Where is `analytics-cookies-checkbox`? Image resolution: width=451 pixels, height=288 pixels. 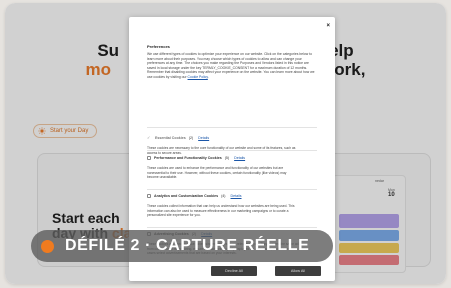 analytics-cookies-checkbox is located at coordinates (149, 196).